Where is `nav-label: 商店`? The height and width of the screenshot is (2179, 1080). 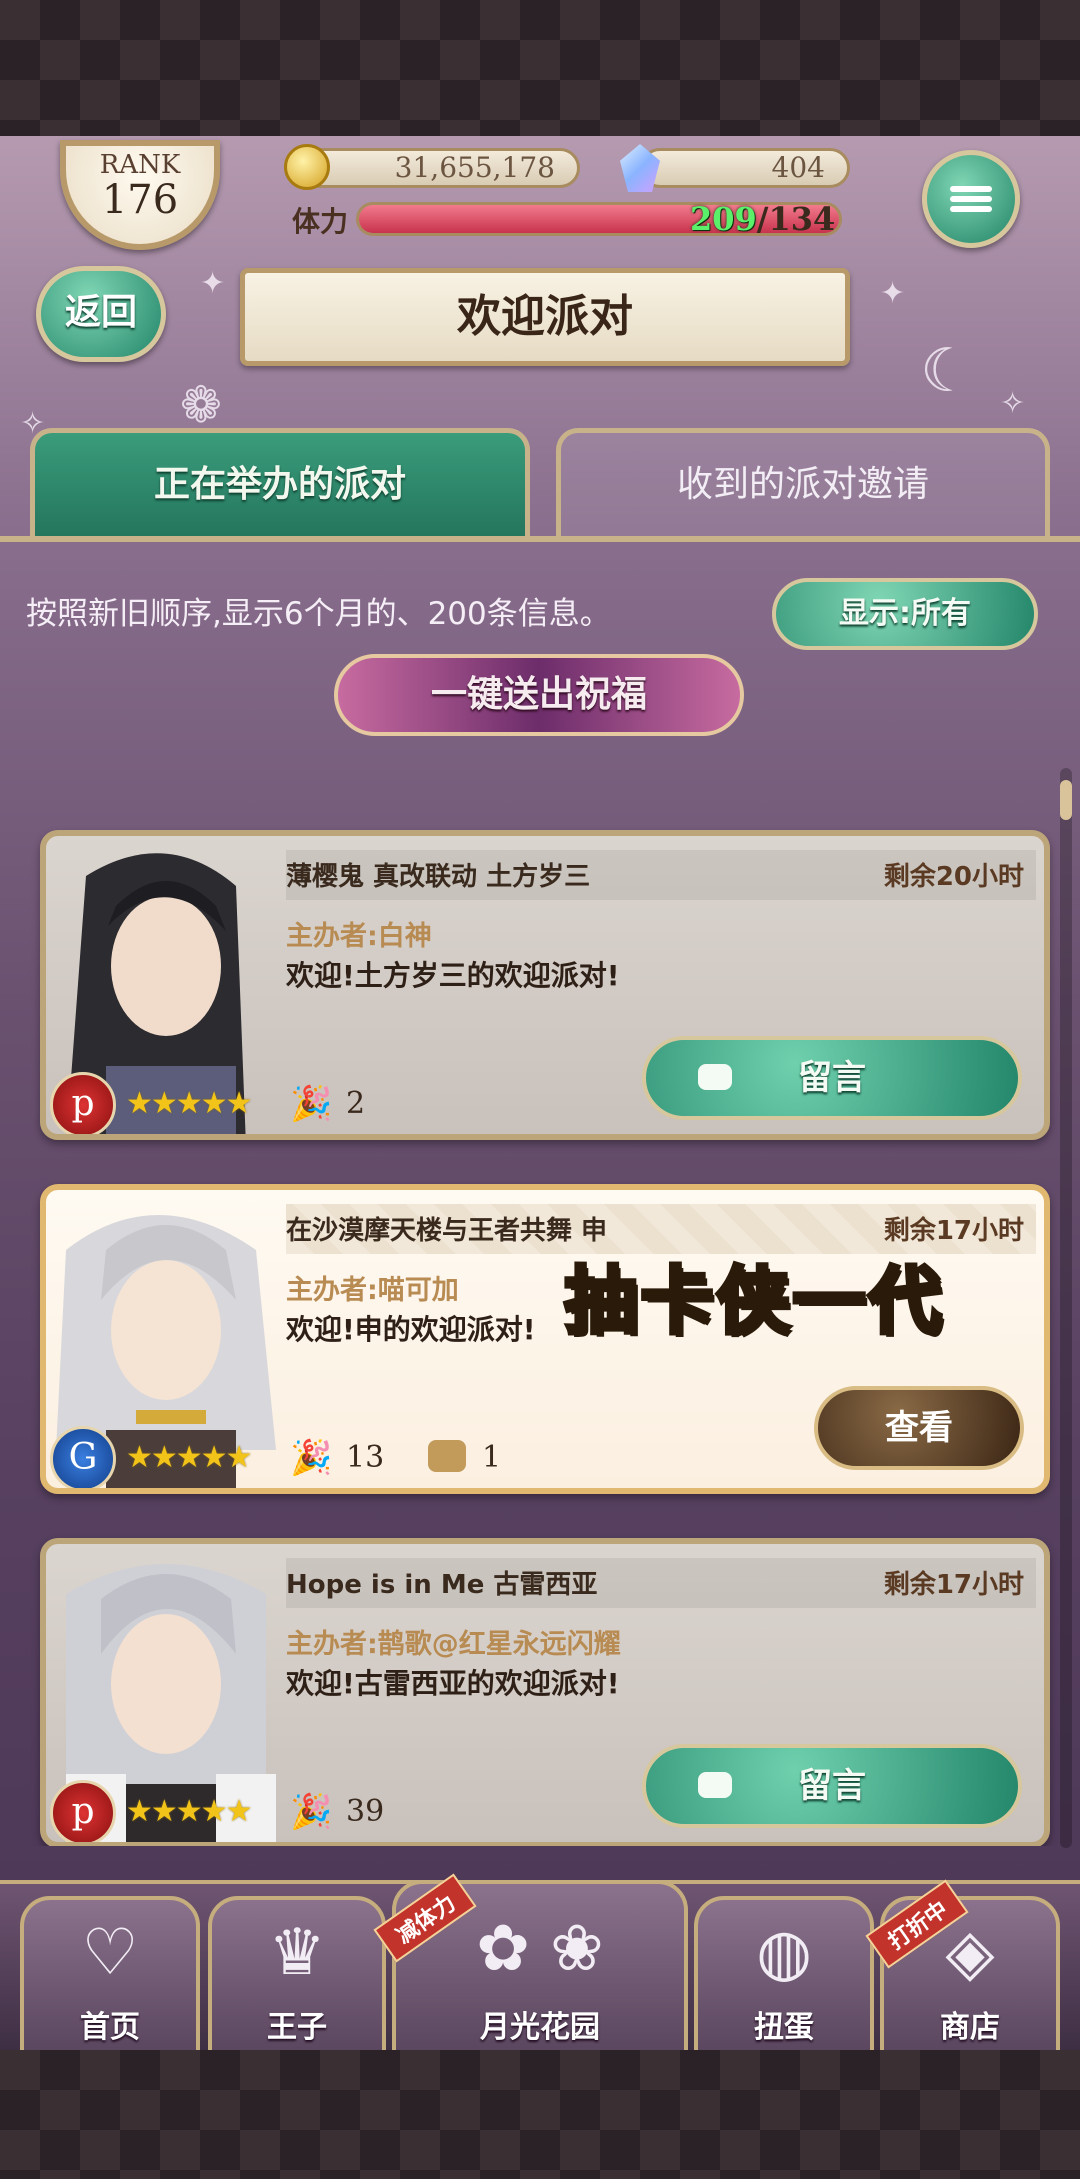 nav-label: 商店 is located at coordinates (970, 2027).